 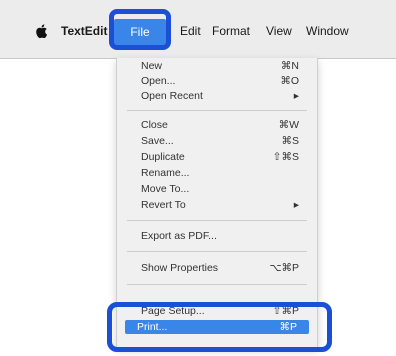 What do you see at coordinates (42, 31) in the screenshot?
I see `apple-logo-icon` at bounding box center [42, 31].